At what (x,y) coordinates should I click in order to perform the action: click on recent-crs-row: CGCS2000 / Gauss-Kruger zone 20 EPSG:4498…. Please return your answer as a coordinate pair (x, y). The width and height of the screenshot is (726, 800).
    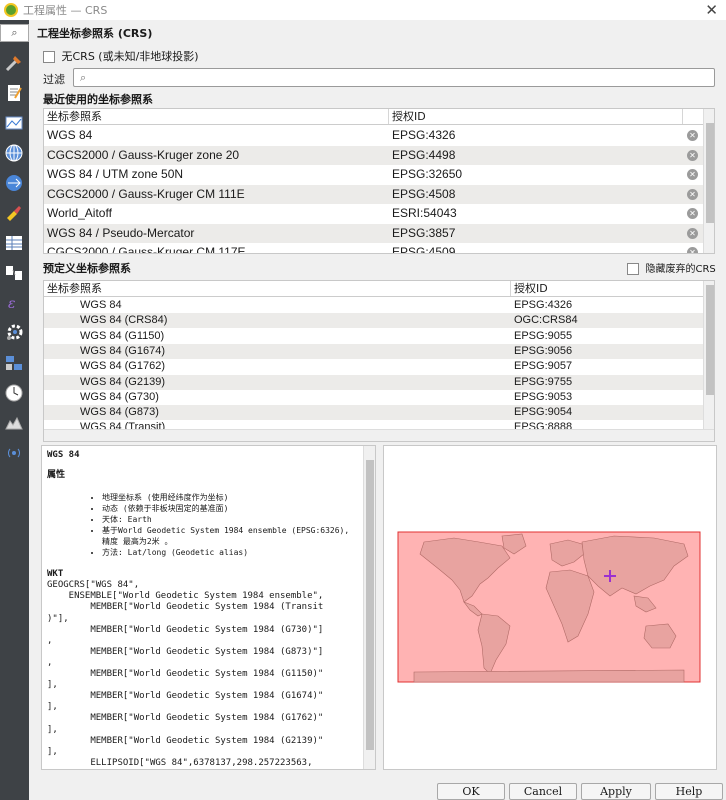
    Looking at the image, I should click on (374, 155).